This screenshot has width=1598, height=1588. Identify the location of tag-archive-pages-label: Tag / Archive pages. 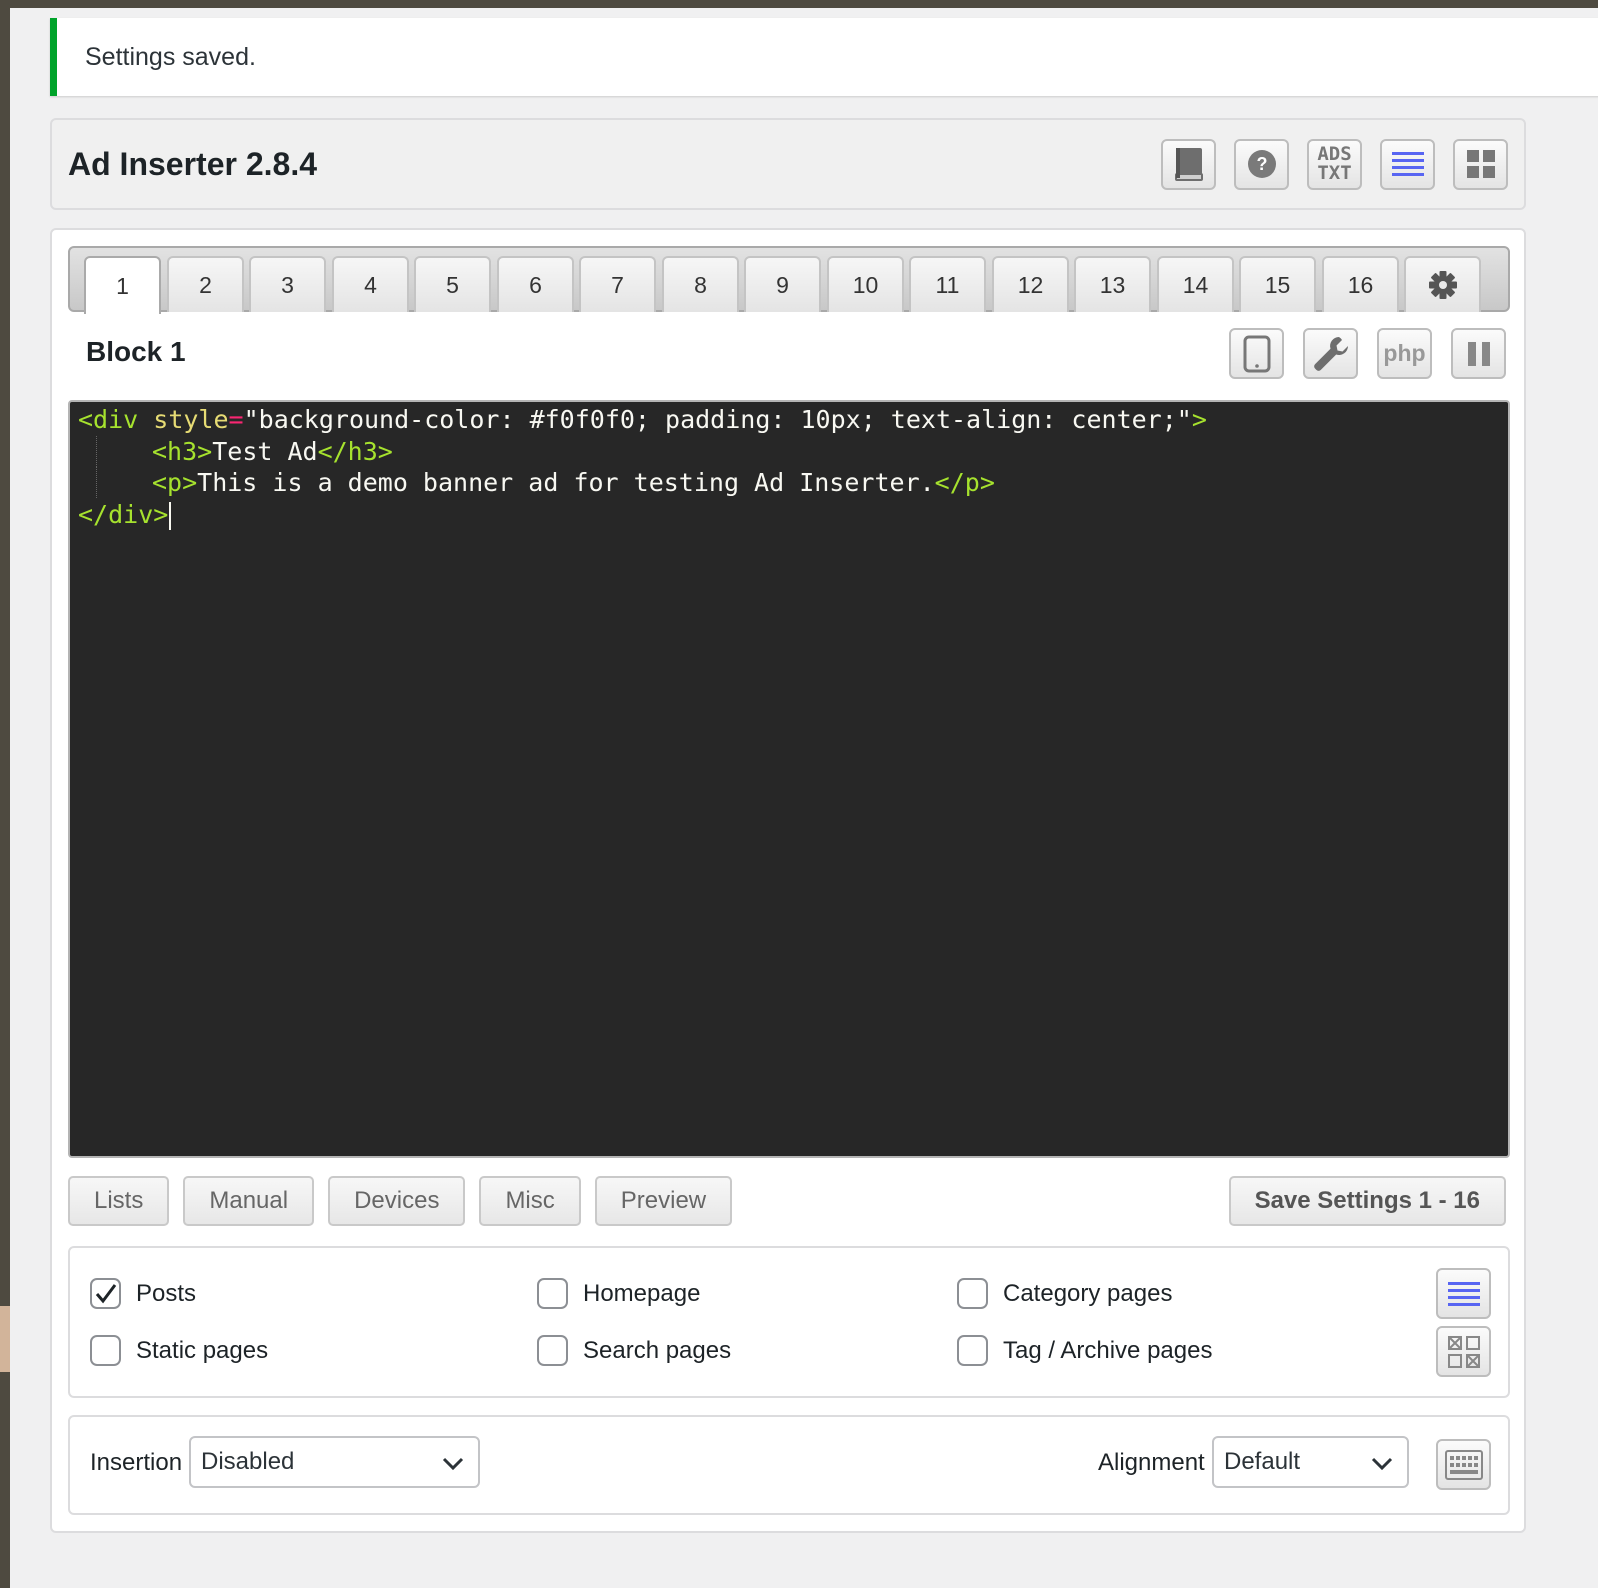
(1108, 1350).